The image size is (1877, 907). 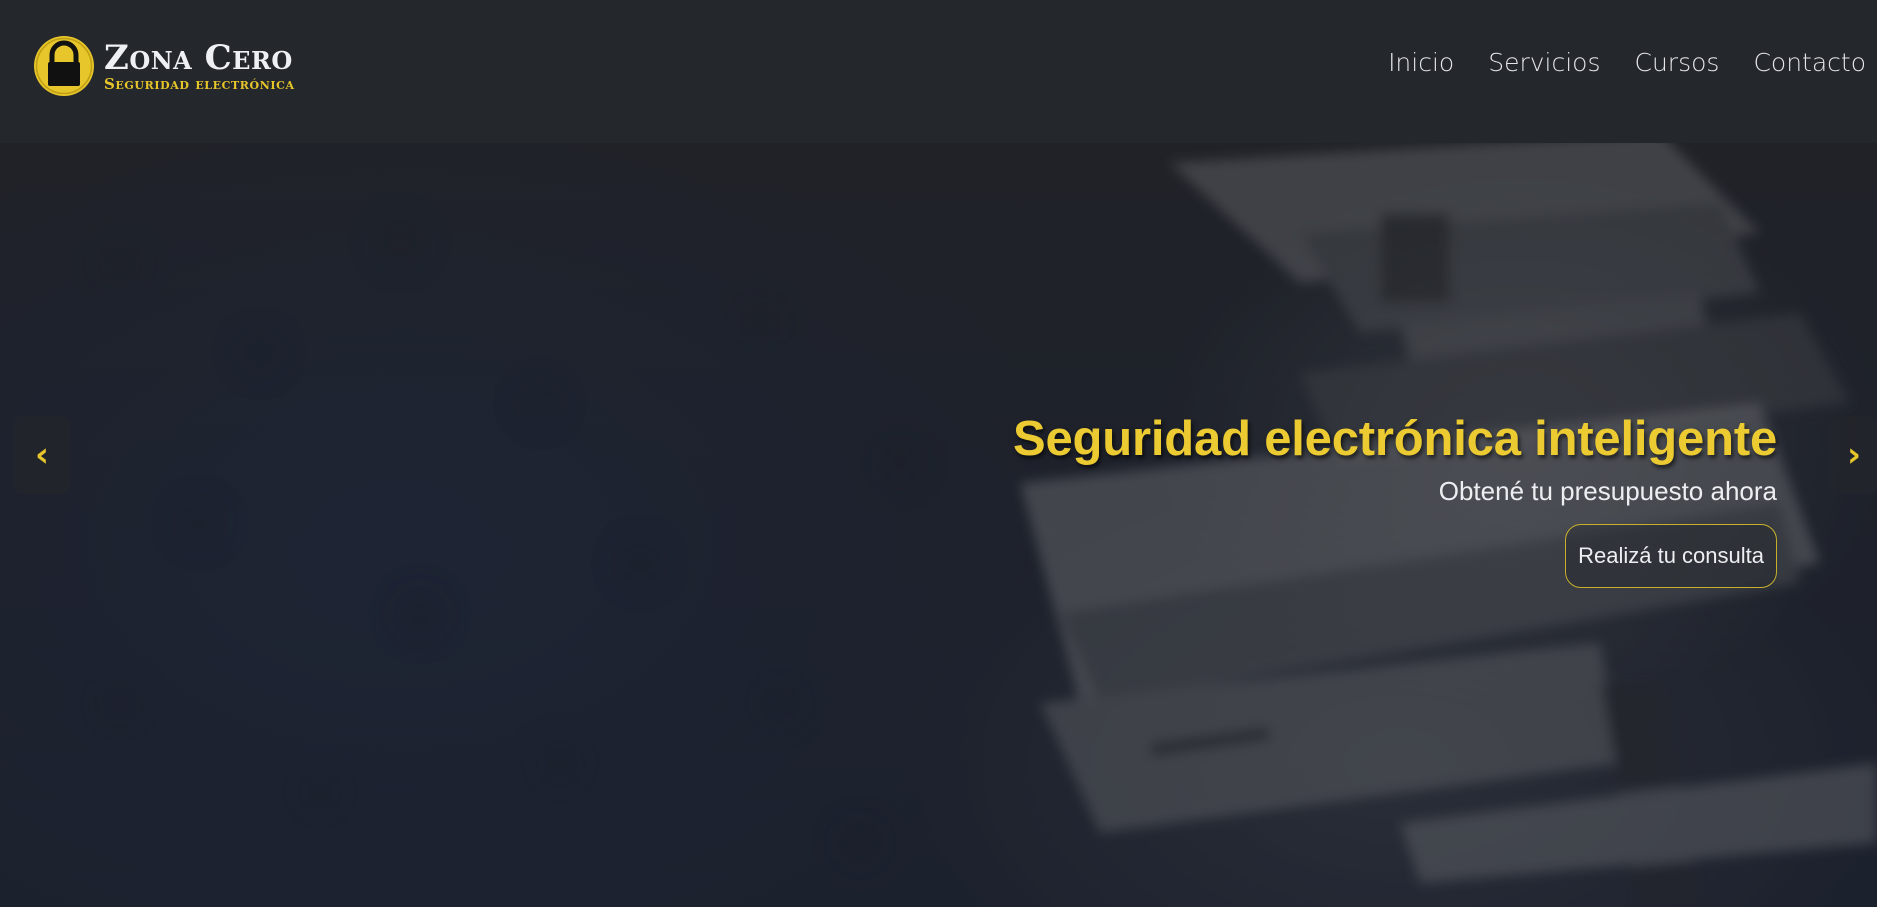 I want to click on consult-button: Realizá tu consulta, so click(x=1671, y=556).